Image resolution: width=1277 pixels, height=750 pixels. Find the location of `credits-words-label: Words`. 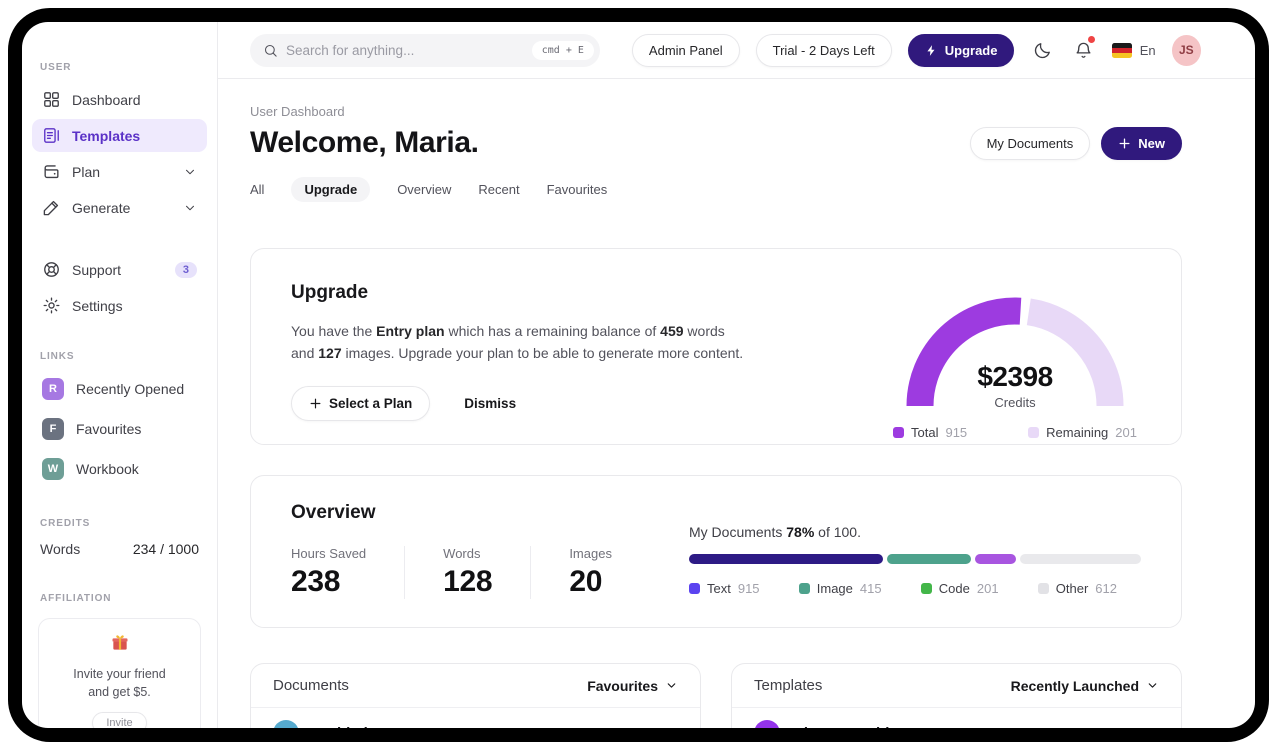

credits-words-label: Words is located at coordinates (60, 549).